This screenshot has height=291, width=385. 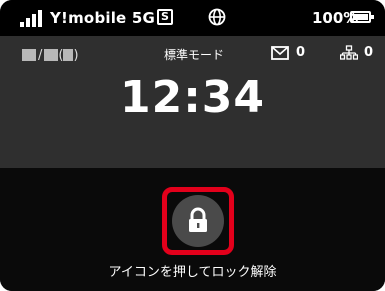 What do you see at coordinates (280, 53) in the screenshot?
I see `mail-icon` at bounding box center [280, 53].